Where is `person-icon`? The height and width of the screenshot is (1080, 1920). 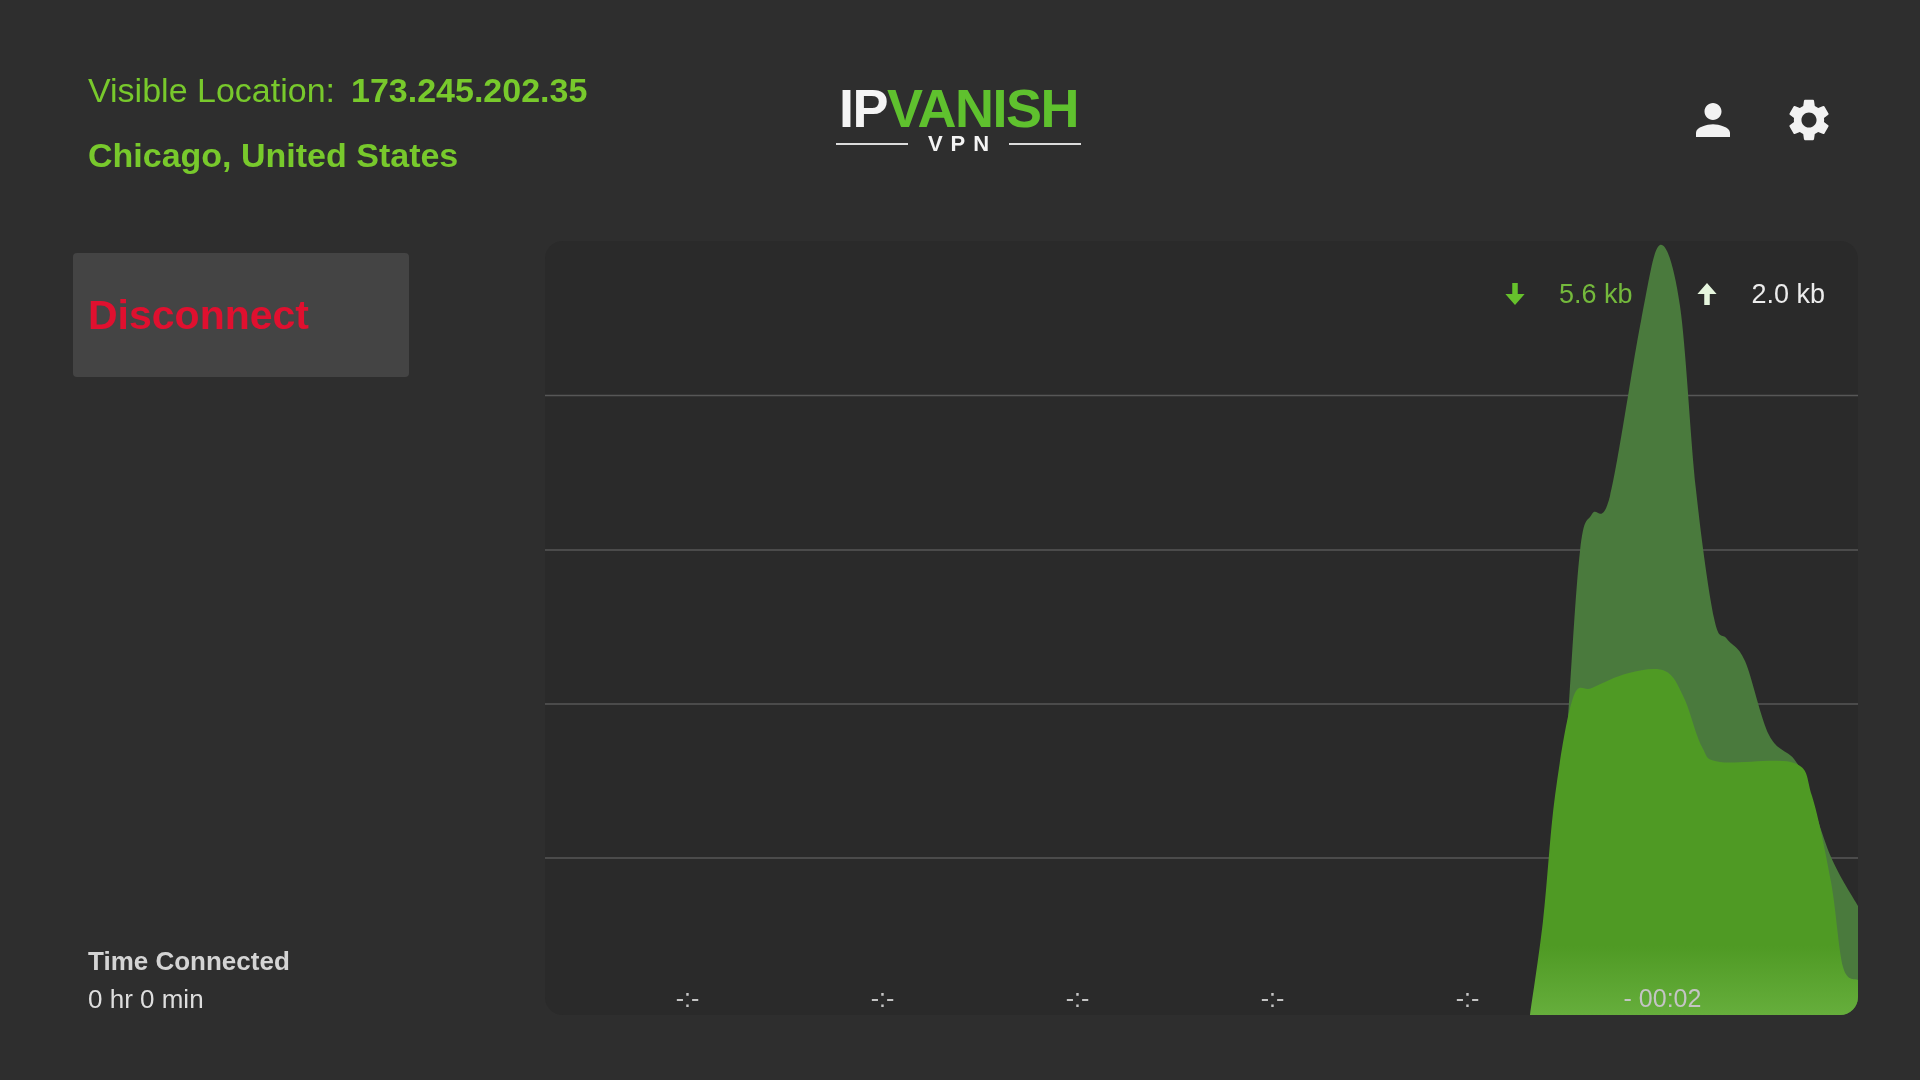
person-icon is located at coordinates (1713, 120).